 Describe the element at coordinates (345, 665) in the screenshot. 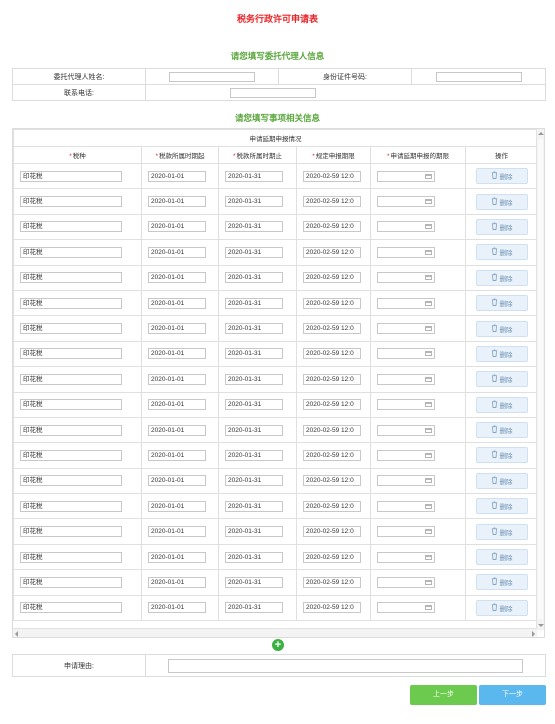

I see `reason-input` at that location.